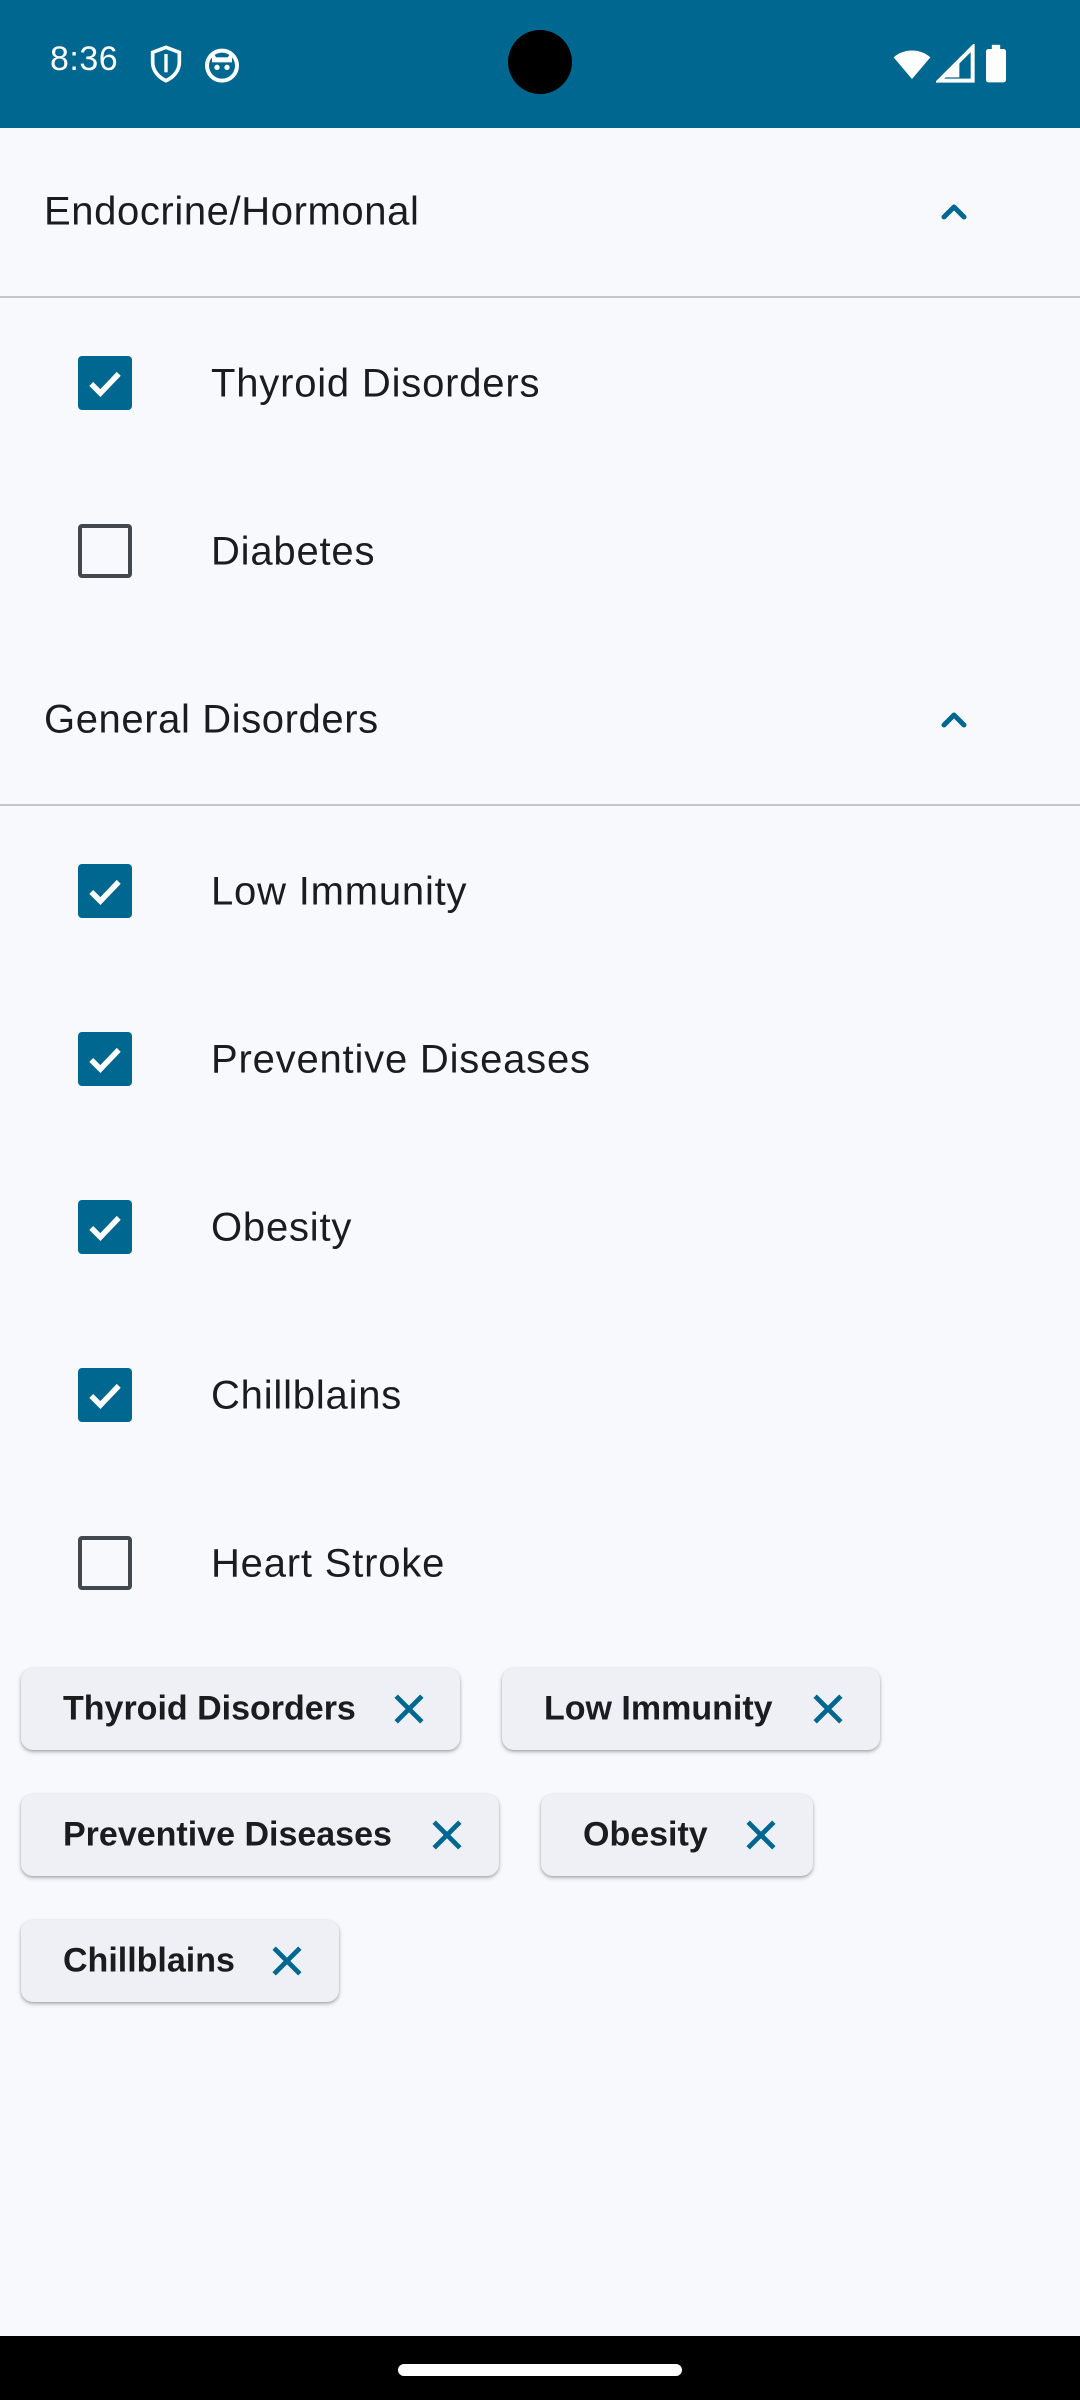 This screenshot has height=2400, width=1080. What do you see at coordinates (540, 2370) in the screenshot?
I see `home-indicator` at bounding box center [540, 2370].